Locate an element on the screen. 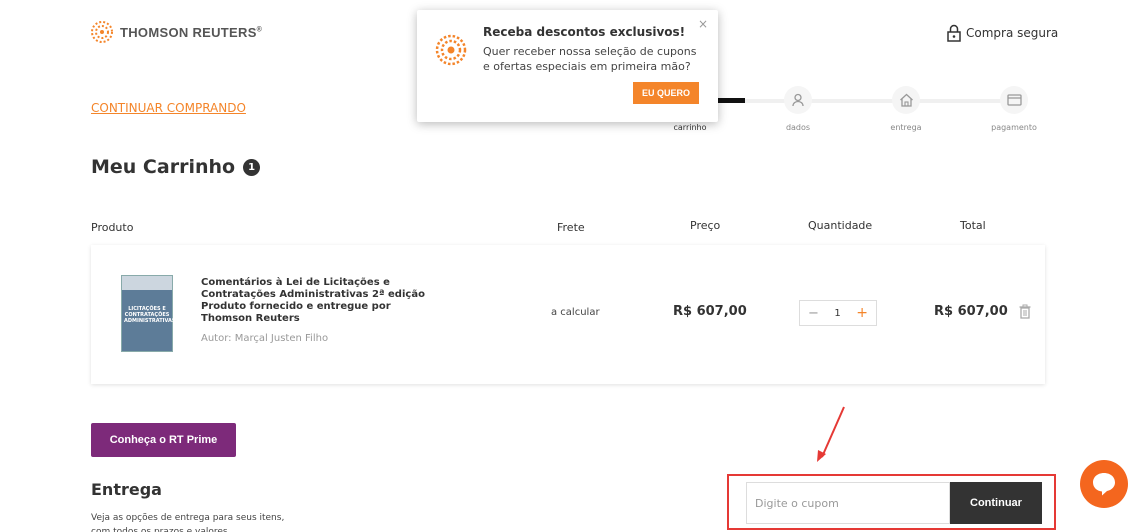 This screenshot has height=532, width=1145. column-header-quantity: Quantidade is located at coordinates (840, 225).